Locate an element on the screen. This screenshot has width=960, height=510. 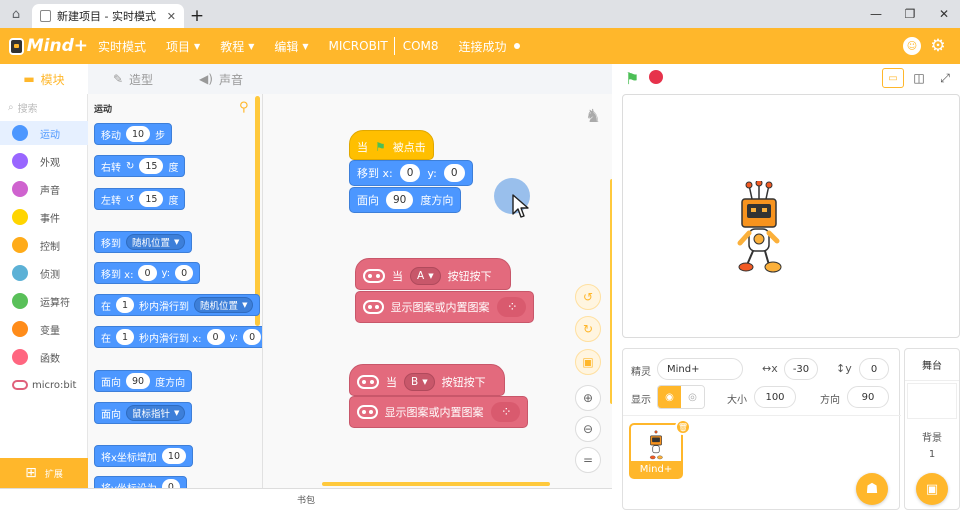
sprite-name-input: Mind+ is located at coordinates (700, 369).